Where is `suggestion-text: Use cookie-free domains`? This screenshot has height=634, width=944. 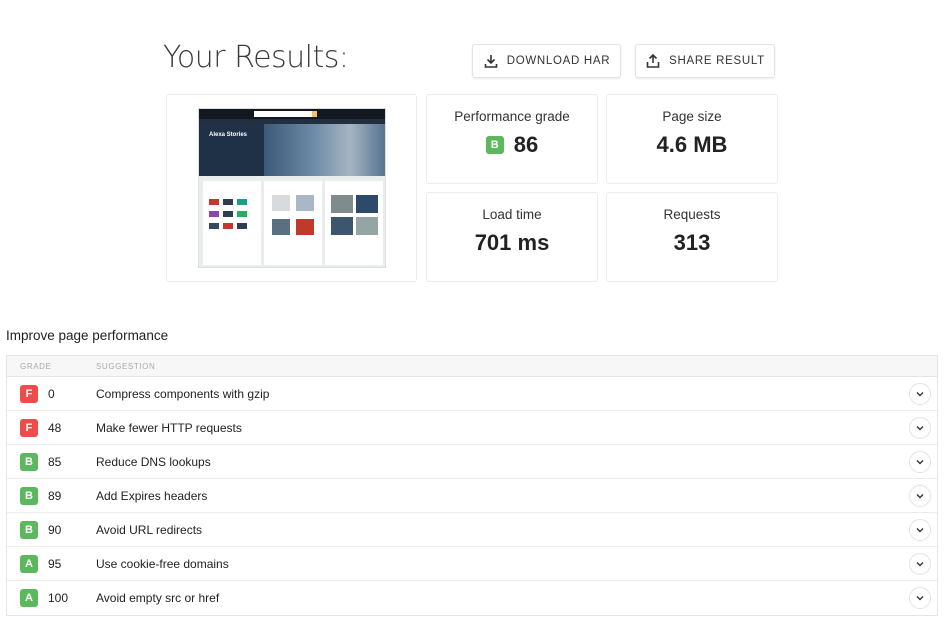
suggestion-text: Use cookie-free domains is located at coordinates (162, 563).